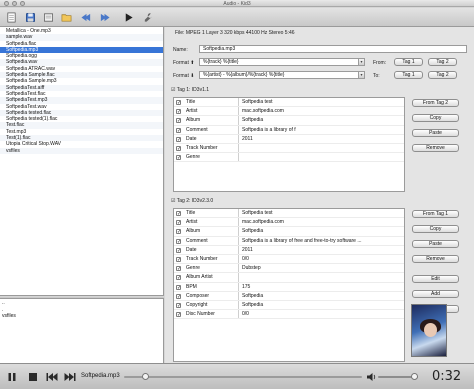 The width and height of the screenshot is (474, 389). Describe the element at coordinates (289, 148) in the screenshot. I see `tag-row: ✓ Track Number` at that location.